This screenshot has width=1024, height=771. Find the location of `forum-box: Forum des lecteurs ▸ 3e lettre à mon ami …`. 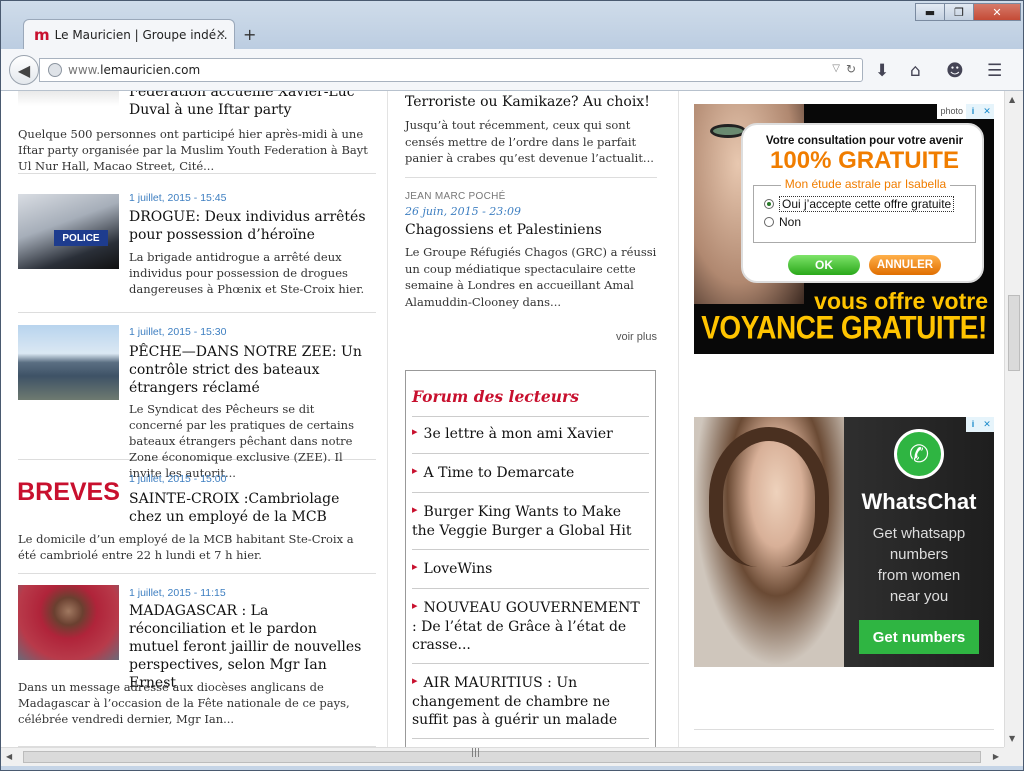

forum-box: Forum des lecteurs ▸ 3e lettre à mon ami … is located at coordinates (530, 558).